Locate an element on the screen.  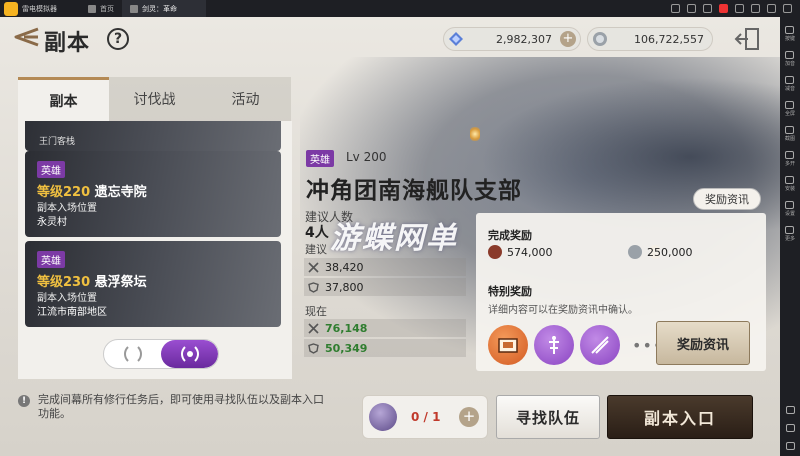
current-label: 现在 is located at coordinates (316, 311).